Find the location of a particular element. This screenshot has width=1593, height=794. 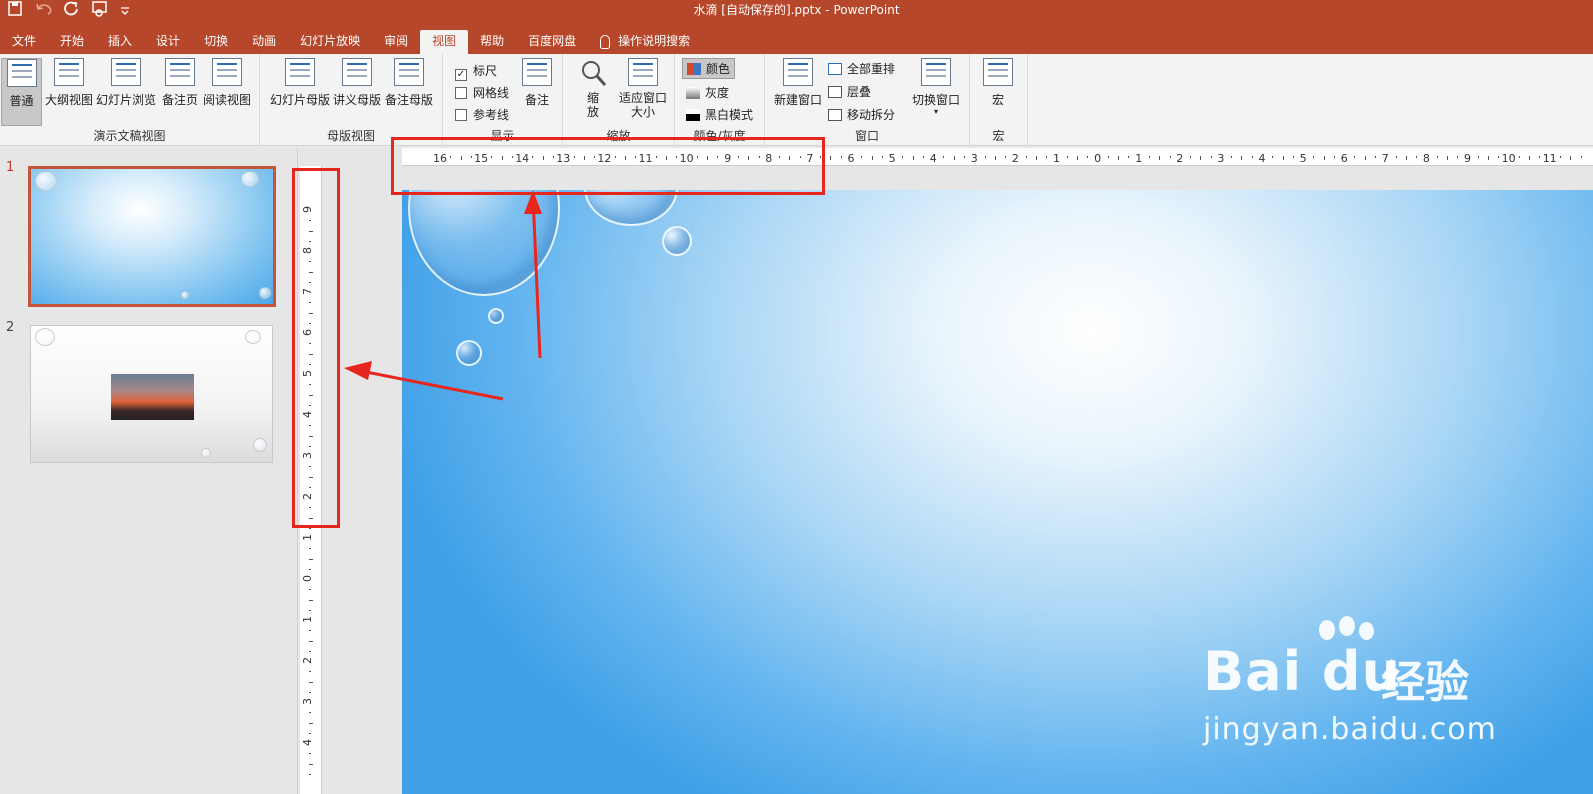

highlight-vertical-ruler is located at coordinates (316, 348).